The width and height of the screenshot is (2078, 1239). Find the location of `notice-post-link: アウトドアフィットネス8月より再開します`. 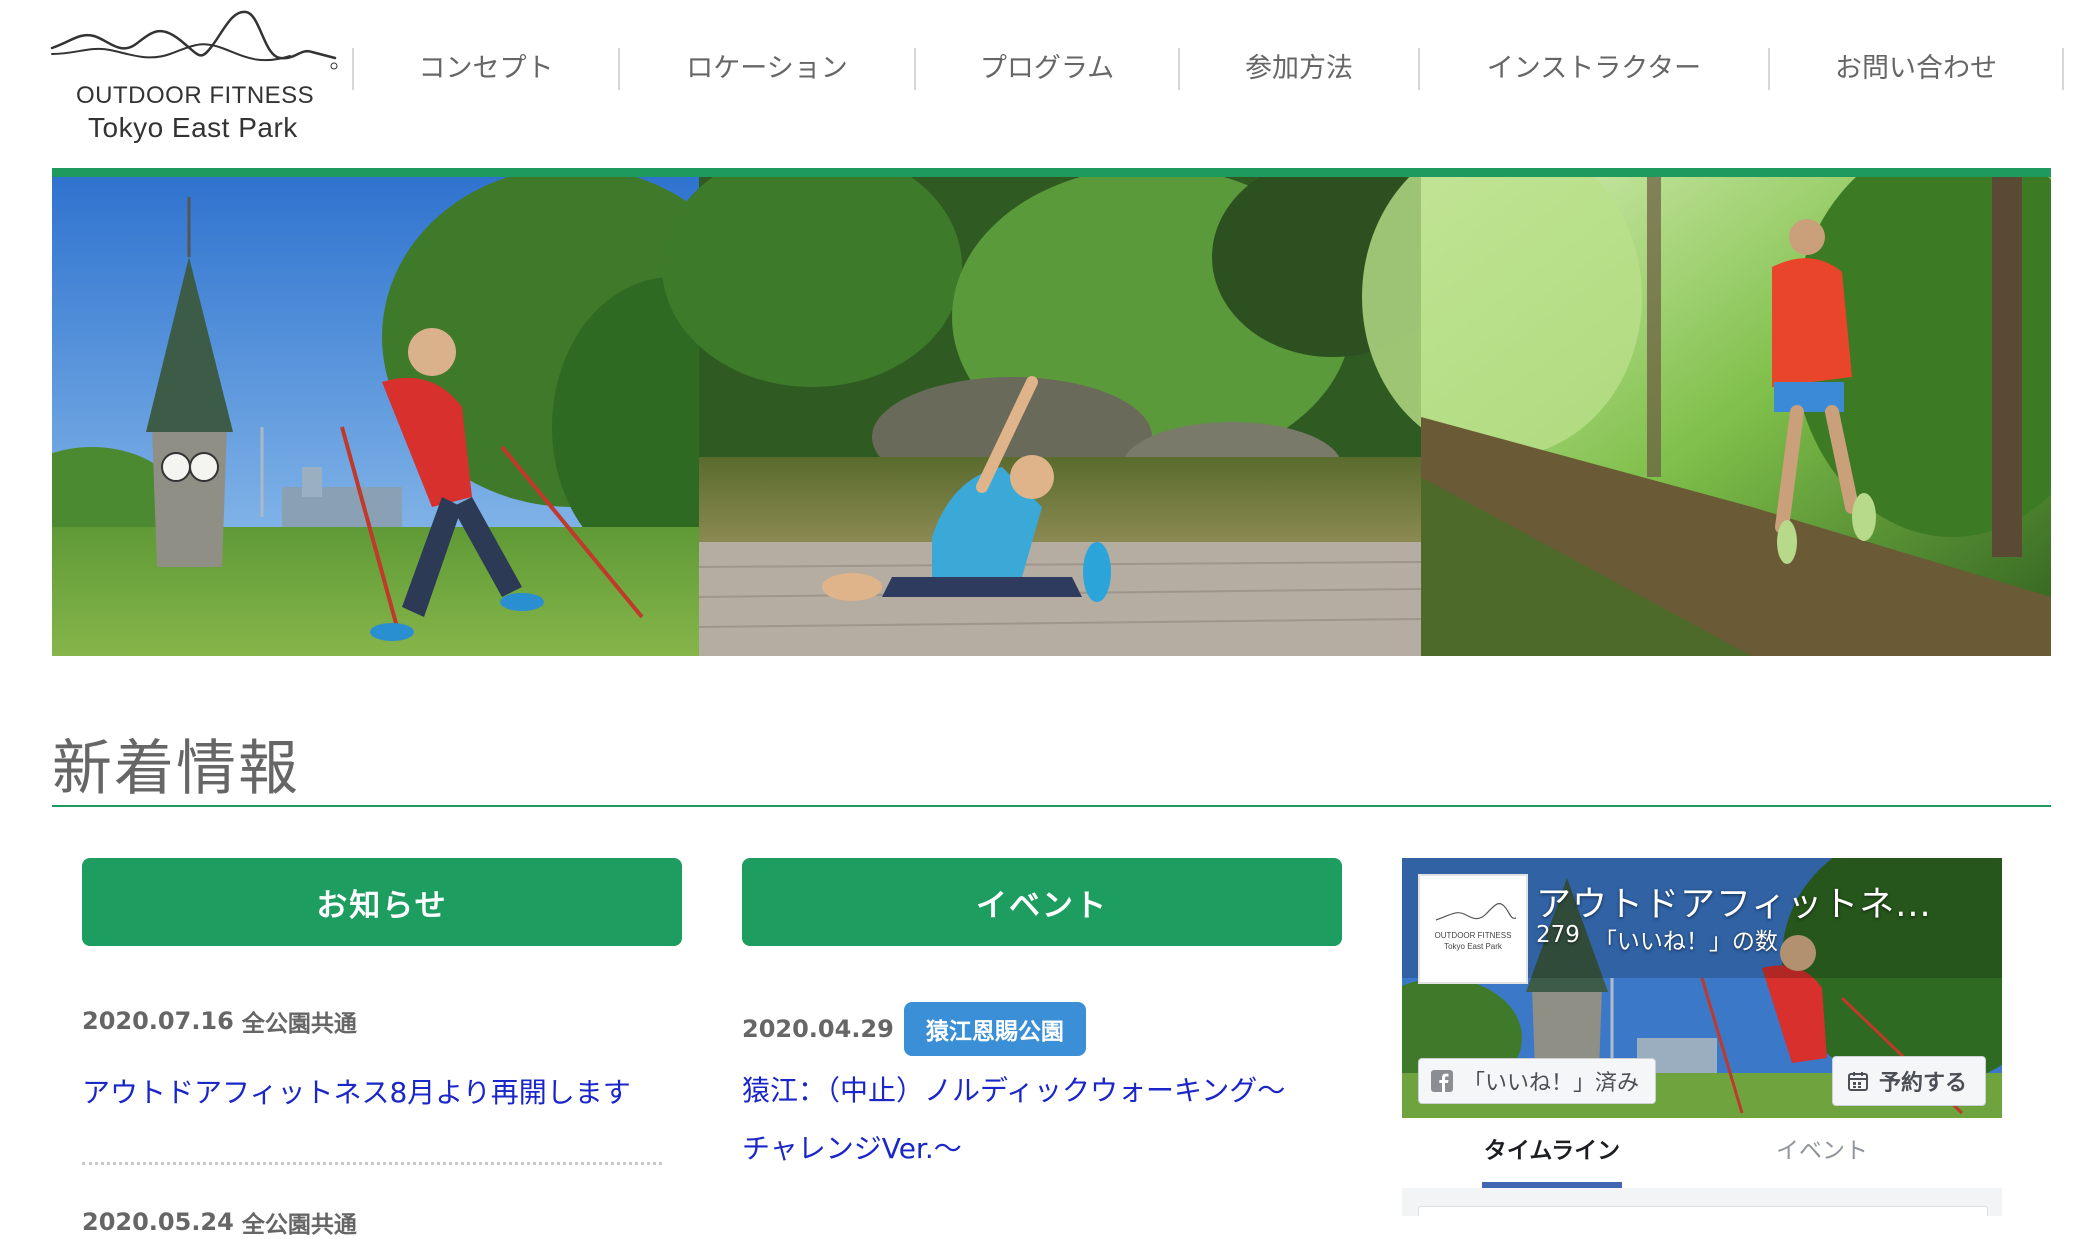

notice-post-link: アウトドアフィットネス8月より再開します is located at coordinates (362, 1093).